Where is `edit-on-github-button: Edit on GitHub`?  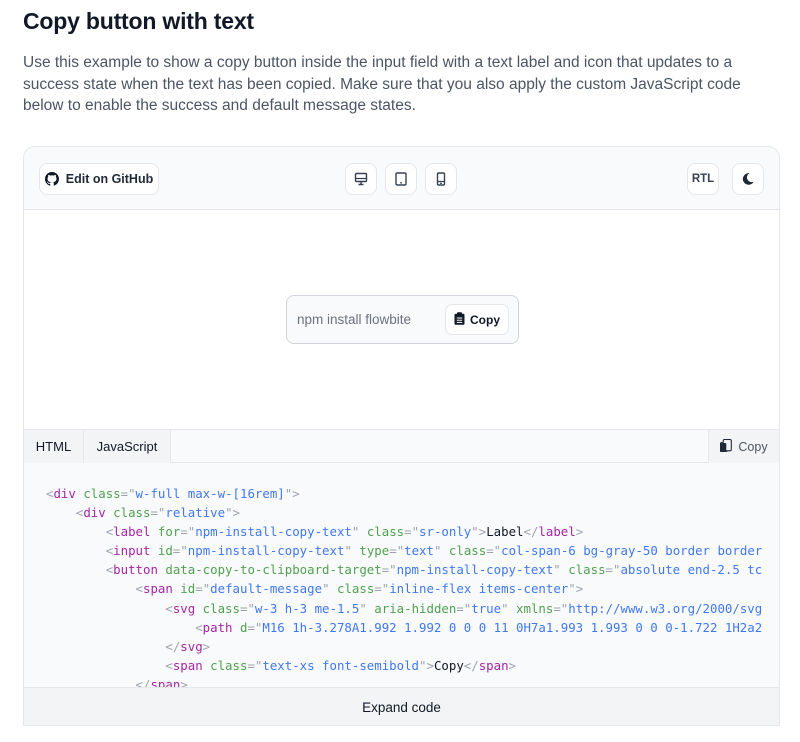
edit-on-github-button: Edit on GitHub is located at coordinates (99, 179).